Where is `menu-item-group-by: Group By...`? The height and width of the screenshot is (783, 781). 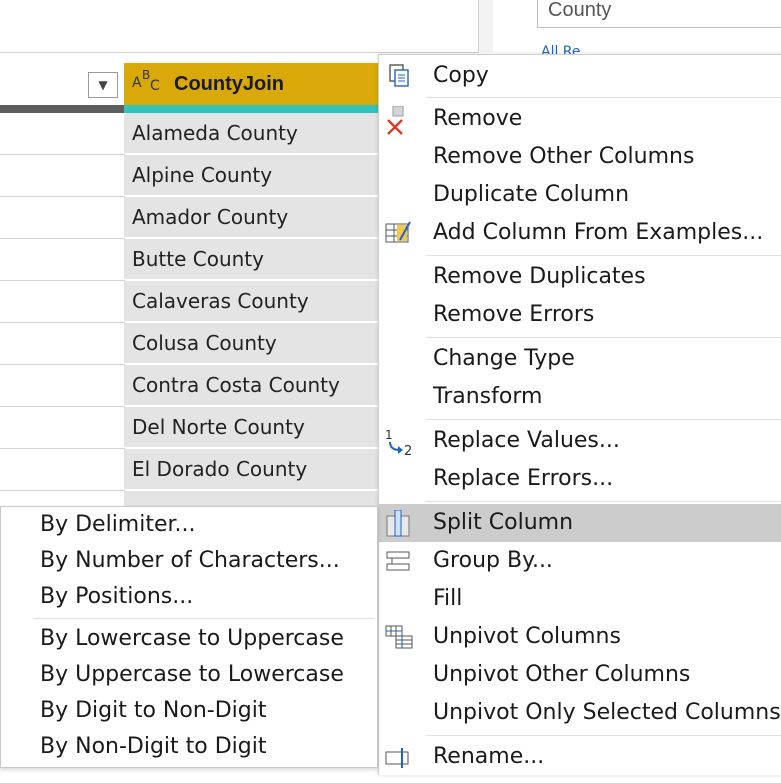
menu-item-group-by: Group By... is located at coordinates (579, 561).